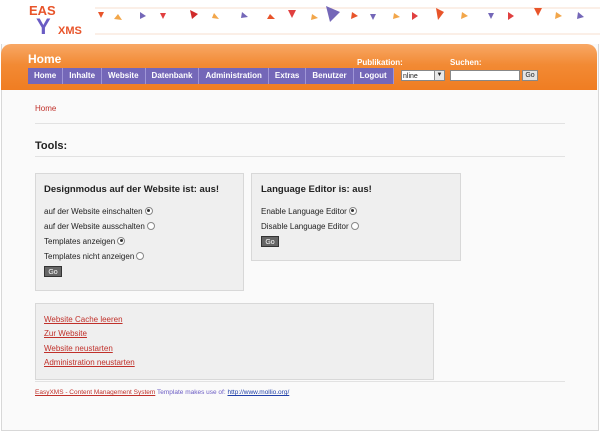 This screenshot has width=600, height=432. What do you see at coordinates (330, 76) in the screenshot?
I see `nav-benutzer: Benutzer` at bounding box center [330, 76].